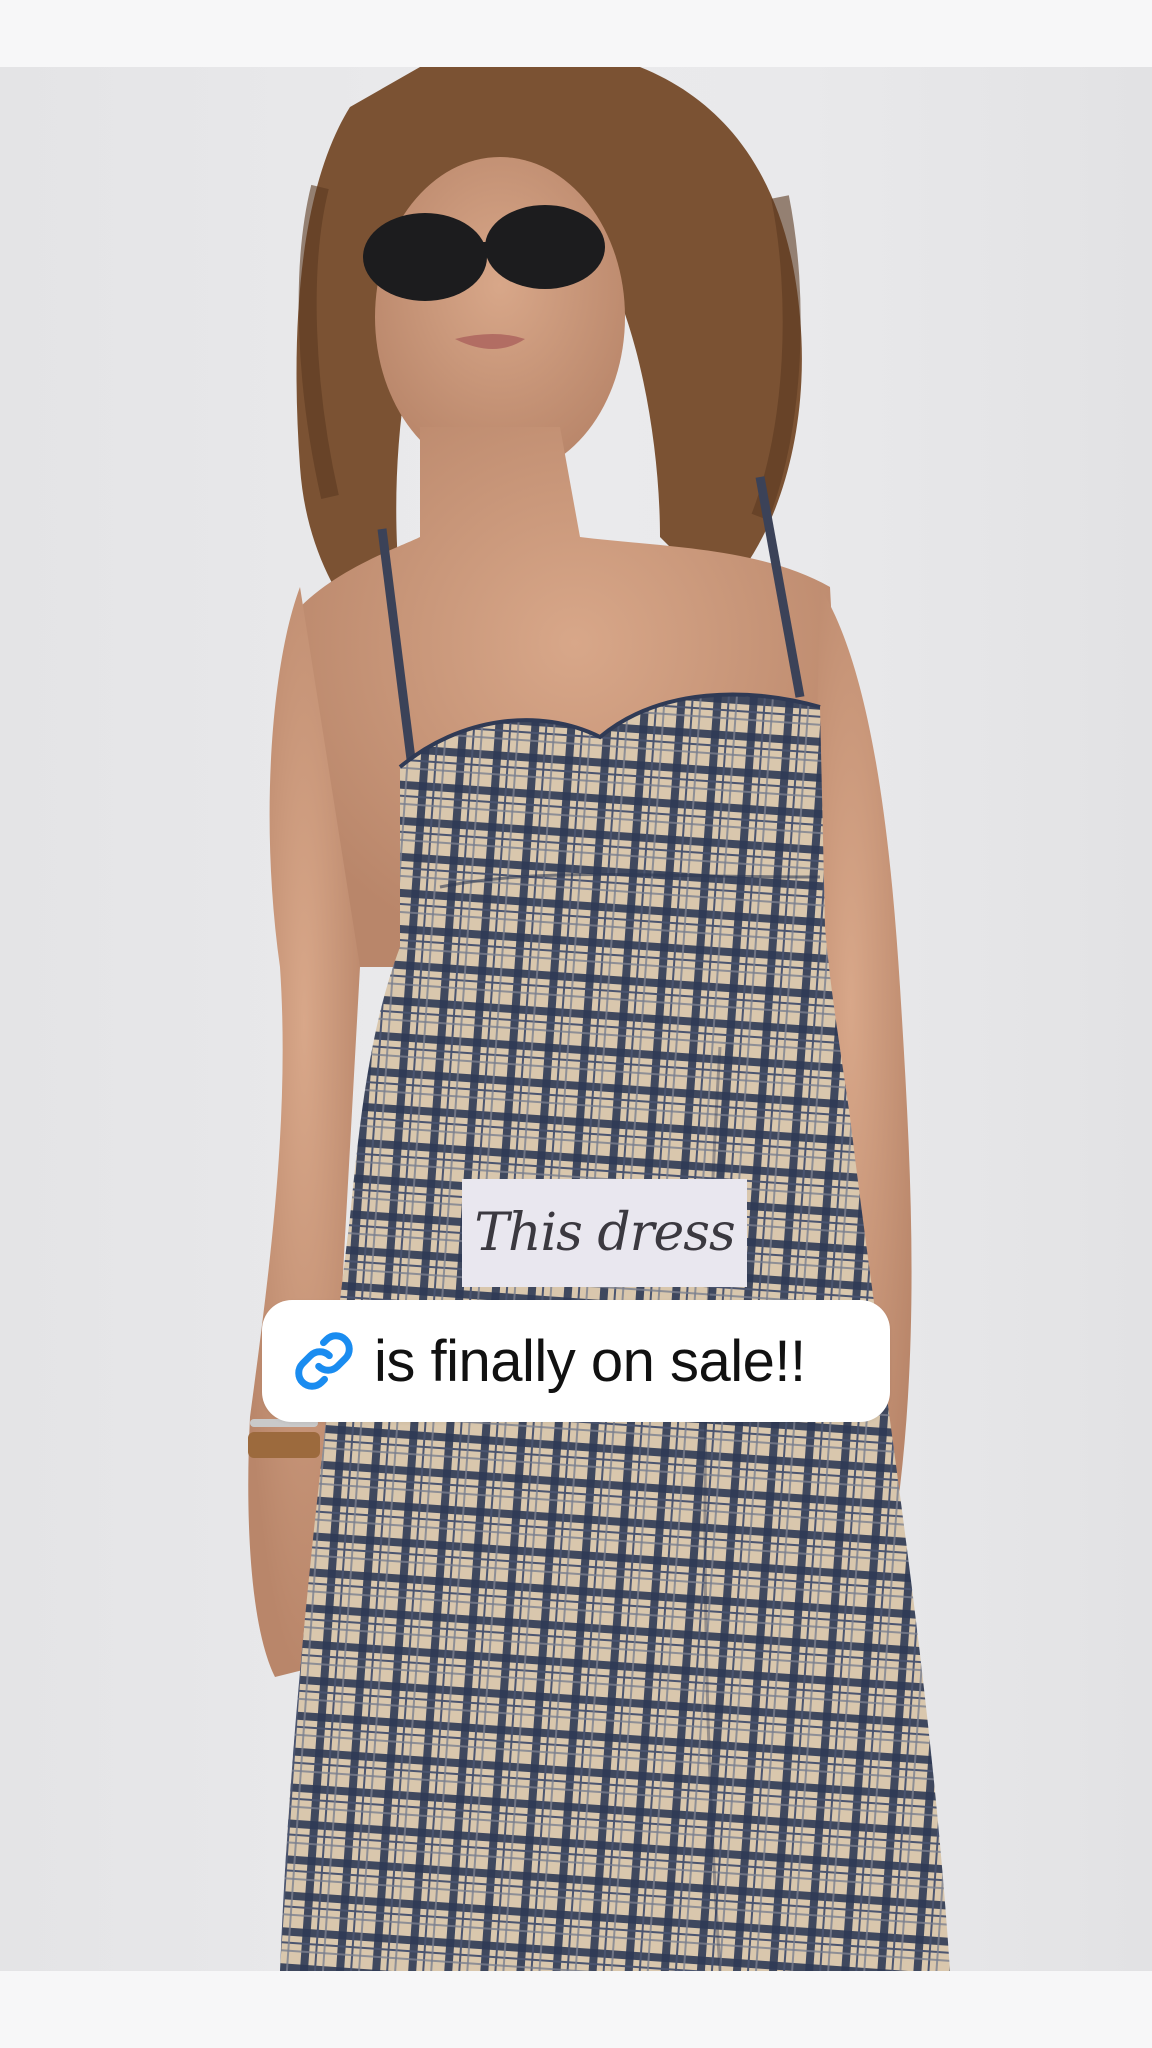 The width and height of the screenshot is (1152, 2048). I want to click on top-bar, so click(576, 33).